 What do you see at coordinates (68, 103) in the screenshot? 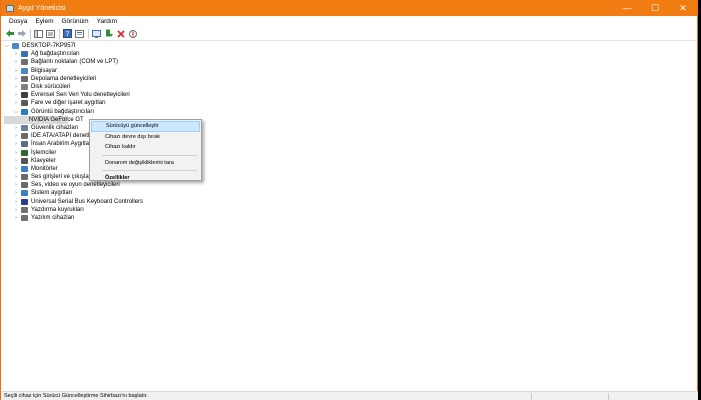
I see `tree-item-label: Fare ve diğer işaret aygıtları` at bounding box center [68, 103].